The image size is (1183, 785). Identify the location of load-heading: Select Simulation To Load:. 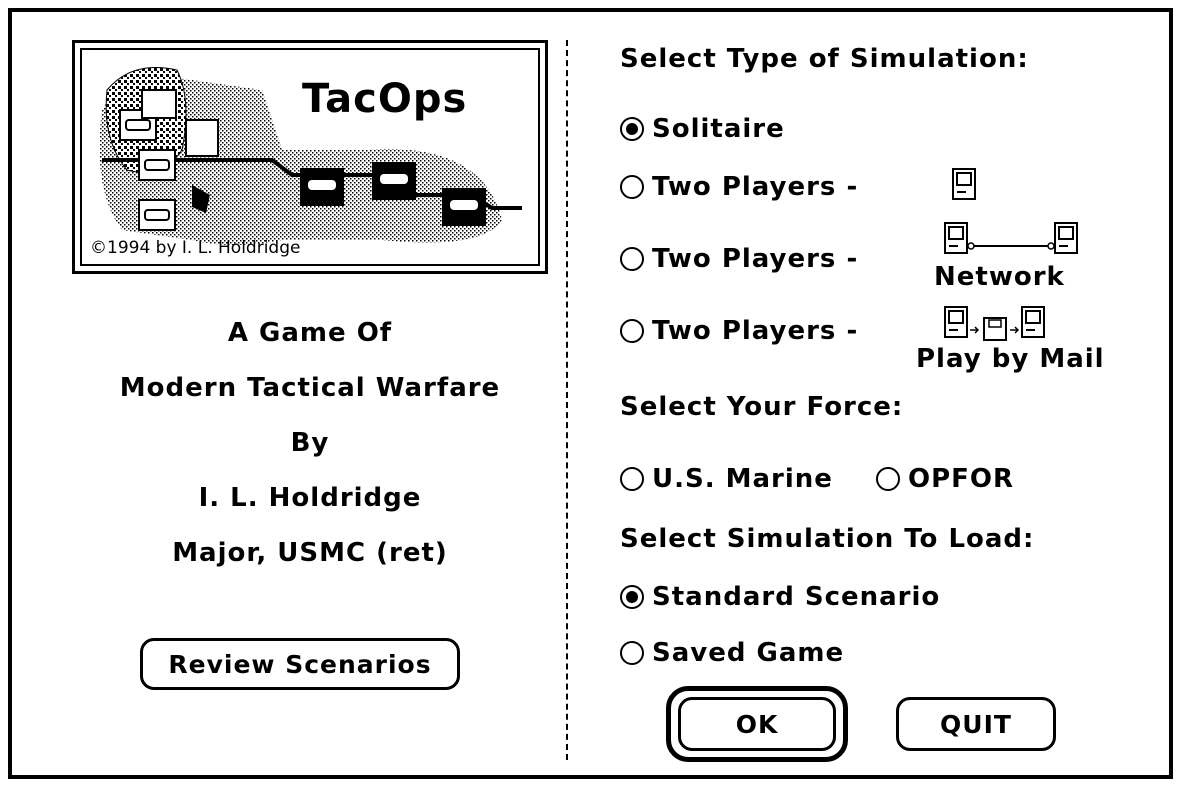
(827, 539).